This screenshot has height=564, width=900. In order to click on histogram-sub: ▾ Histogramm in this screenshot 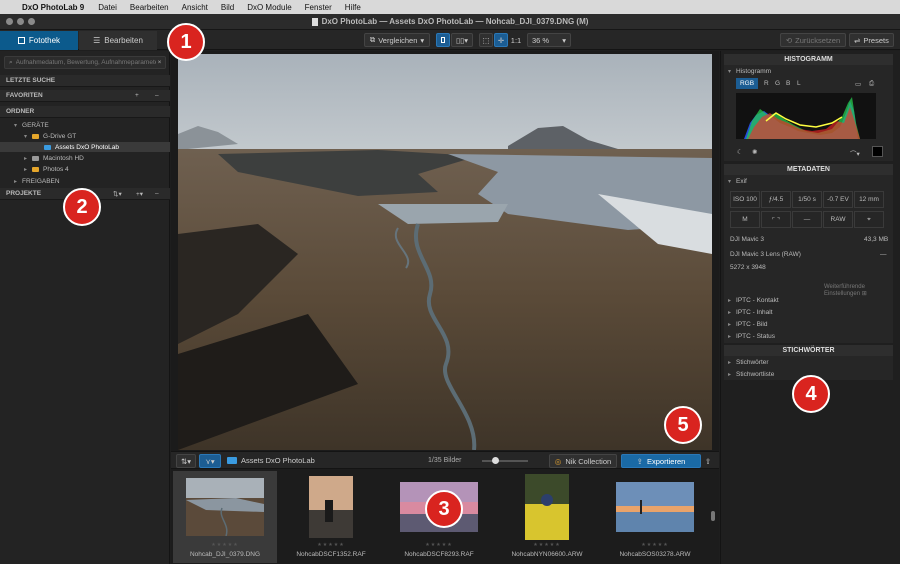, I will do `click(749, 71)`.